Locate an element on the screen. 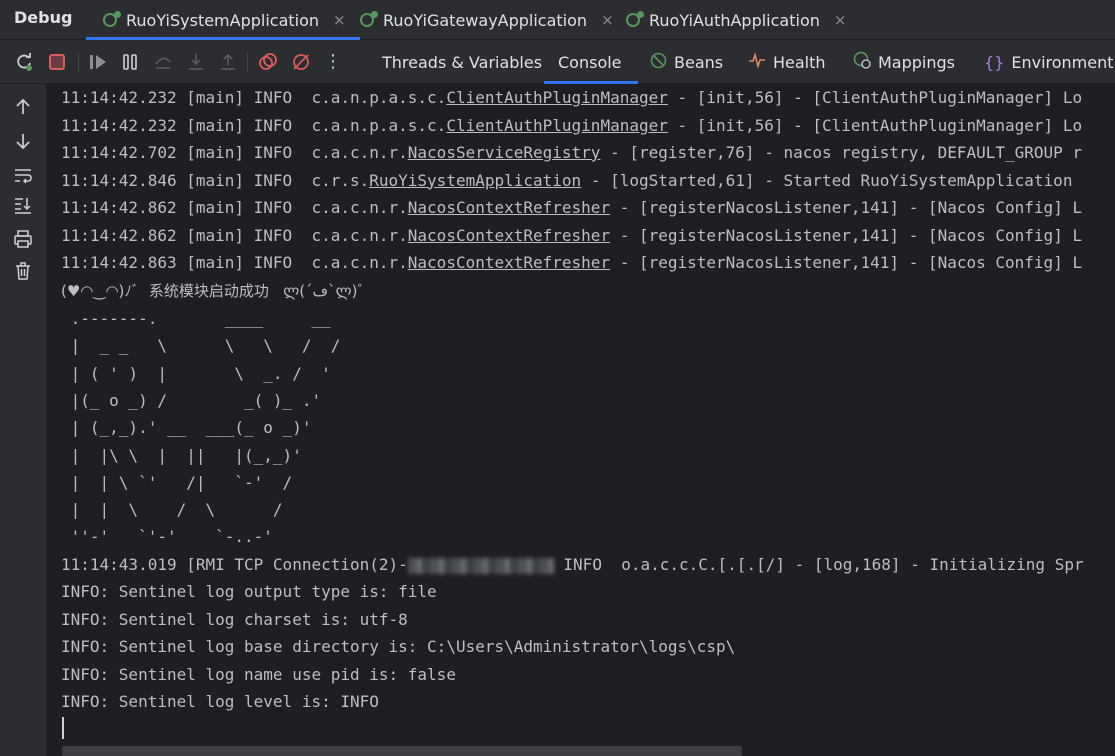 The height and width of the screenshot is (756, 1115). log-prefix: 11:14:43.019 [RMI TCP Connection(2)- is located at coordinates (234, 564).